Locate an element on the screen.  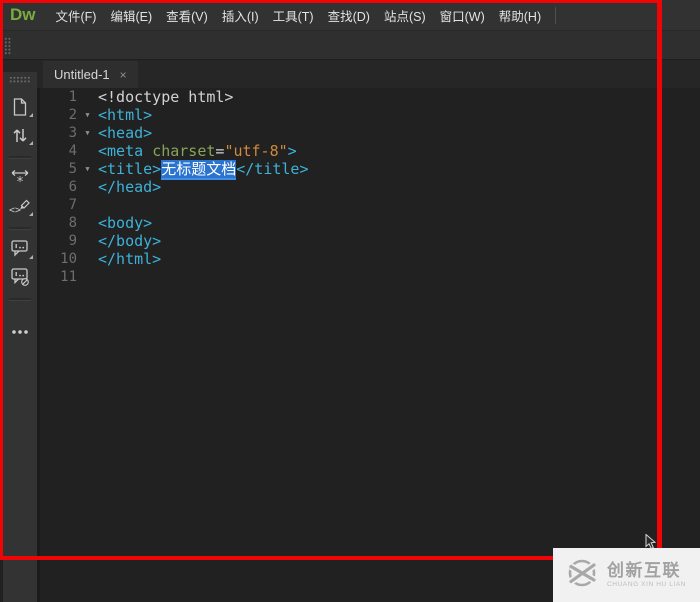
more-options-icon is located at coordinates (20, 332).